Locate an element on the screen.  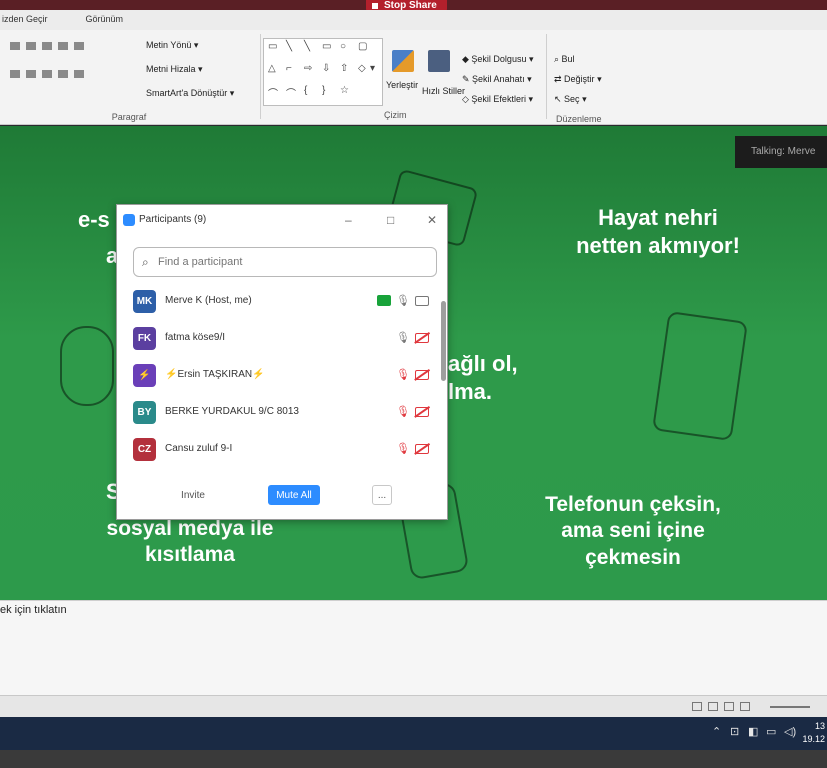
brace-shape-icon: } is located at coordinates (323, 90).